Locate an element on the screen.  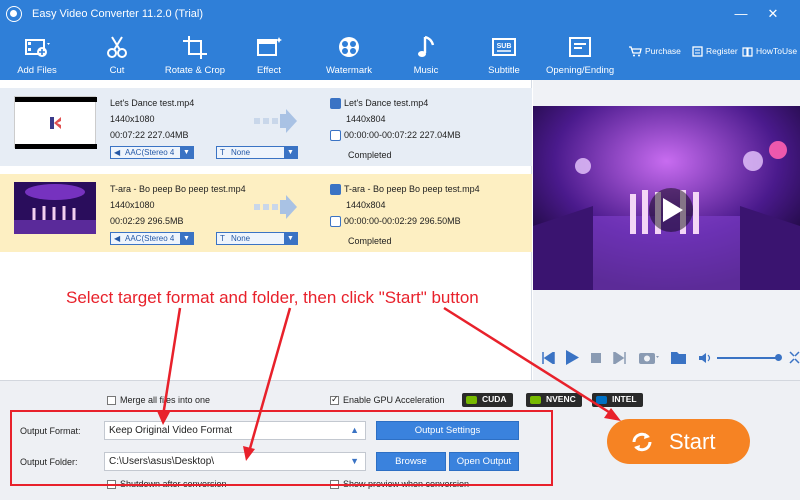
output-file-name-text: Let's Dance test.mp4 is located at coordinates (386, 103).